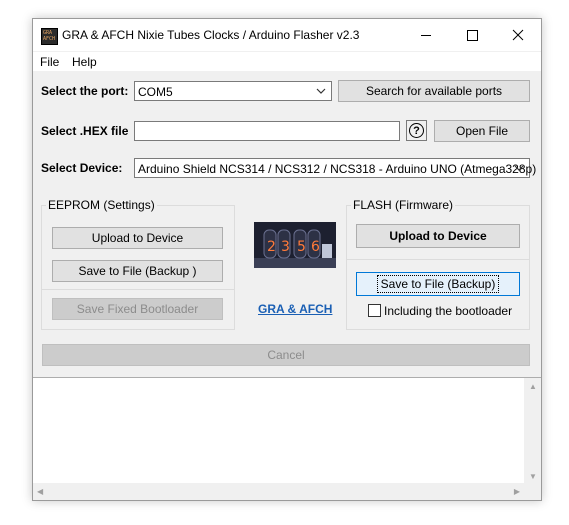 This screenshot has width=569, height=525. I want to click on search-ports-button: Search for available ports, so click(434, 91).